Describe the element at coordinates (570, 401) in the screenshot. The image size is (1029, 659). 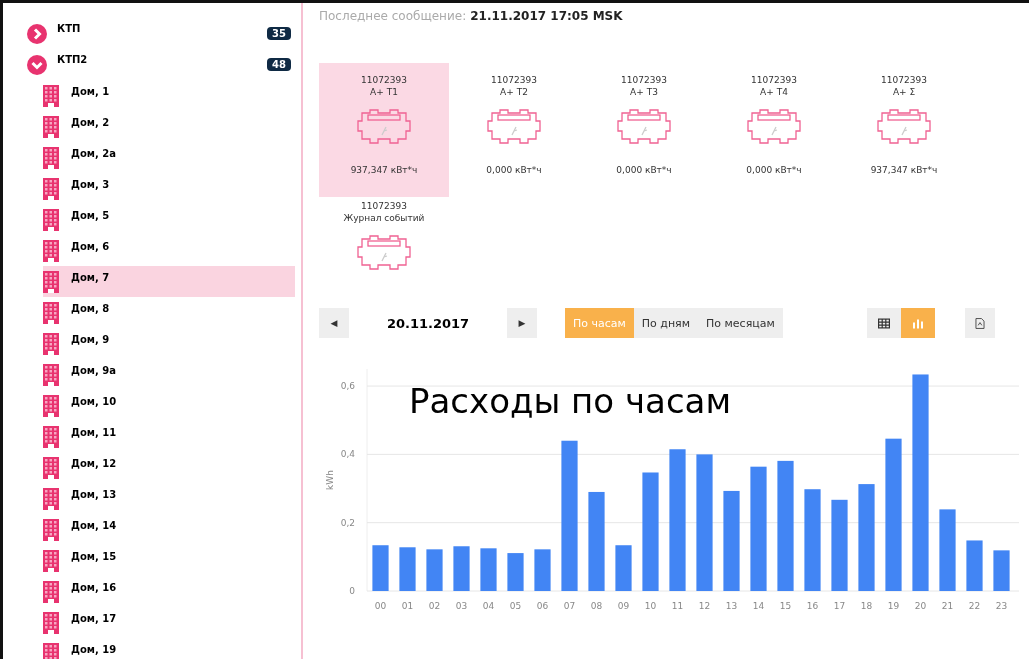
I see `chart-title: Расходы по часам` at that location.